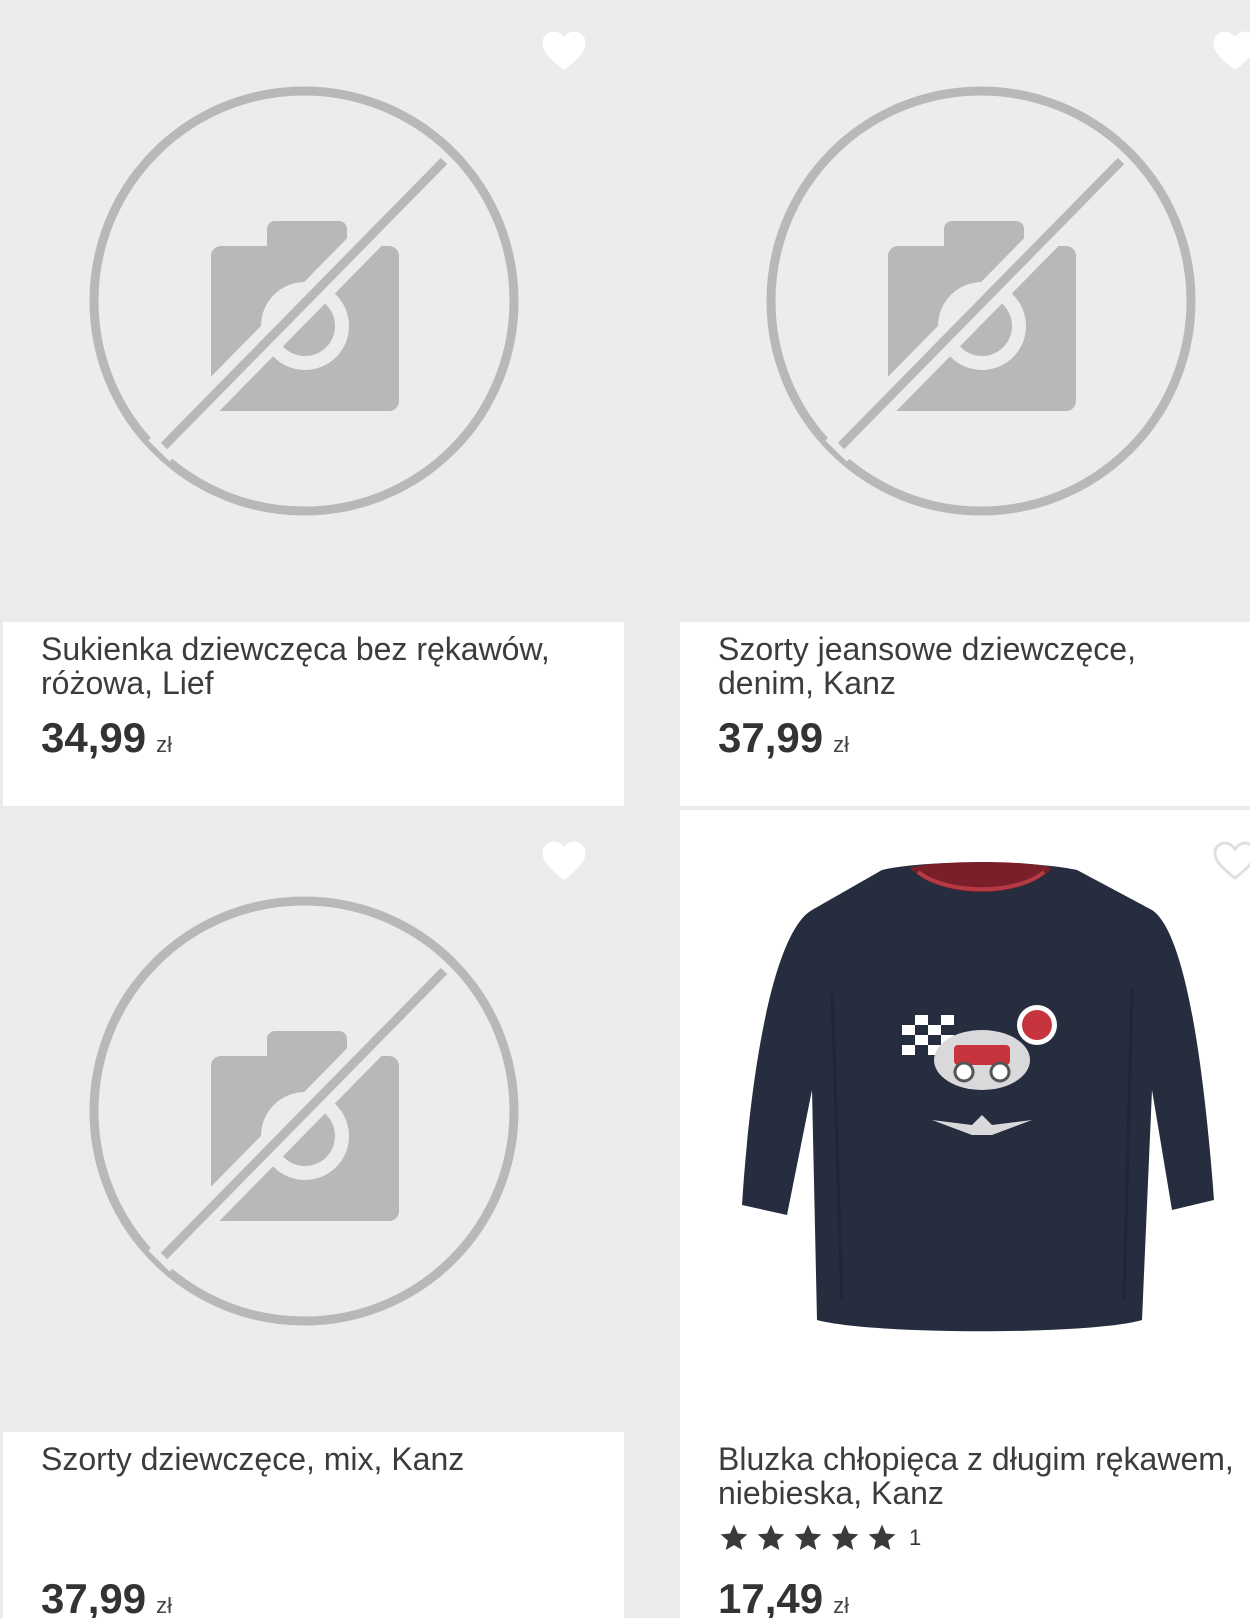 The image size is (1250, 1618). I want to click on product-price: 34,99 zł, so click(106, 738).